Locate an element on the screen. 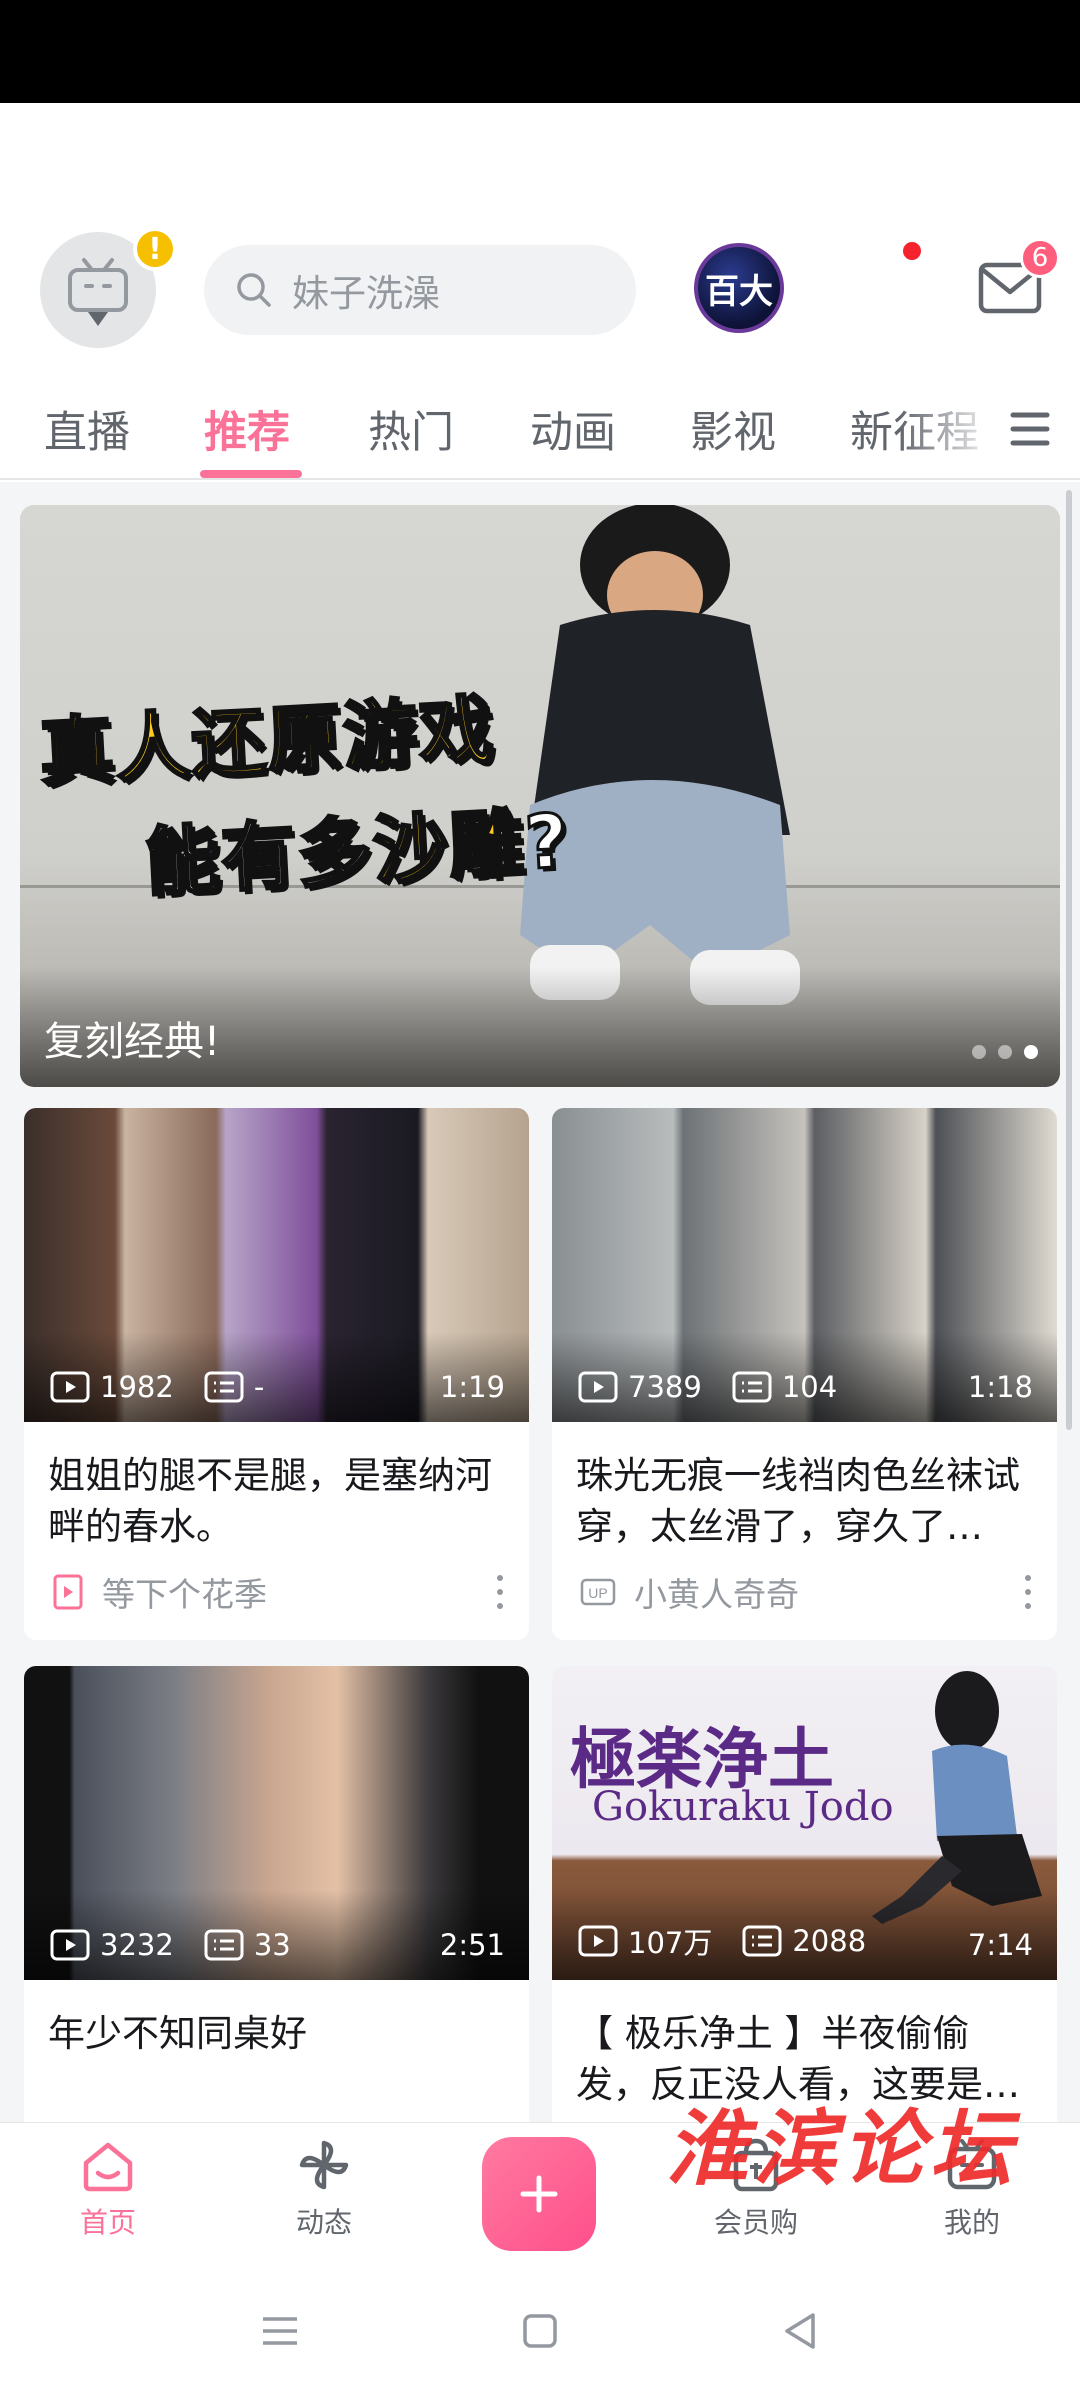  danmaku-count: 2088 is located at coordinates (829, 1941).